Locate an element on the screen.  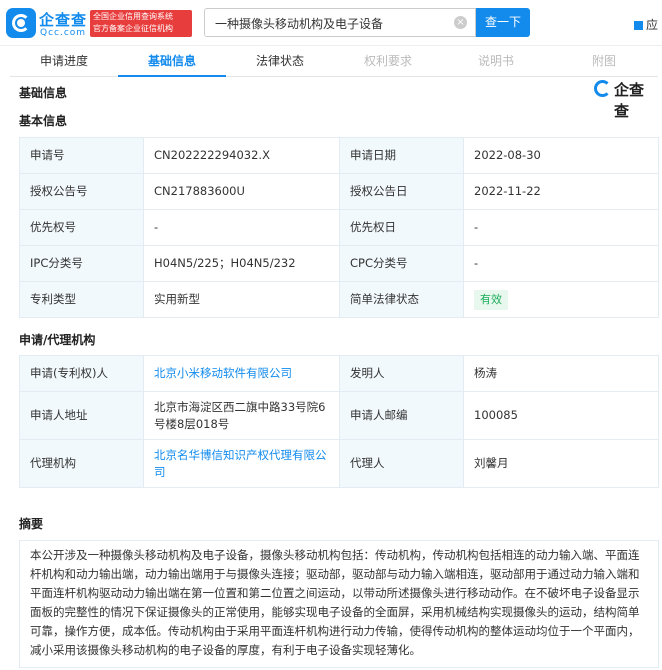
field-label: 申请日期 is located at coordinates (401, 155).